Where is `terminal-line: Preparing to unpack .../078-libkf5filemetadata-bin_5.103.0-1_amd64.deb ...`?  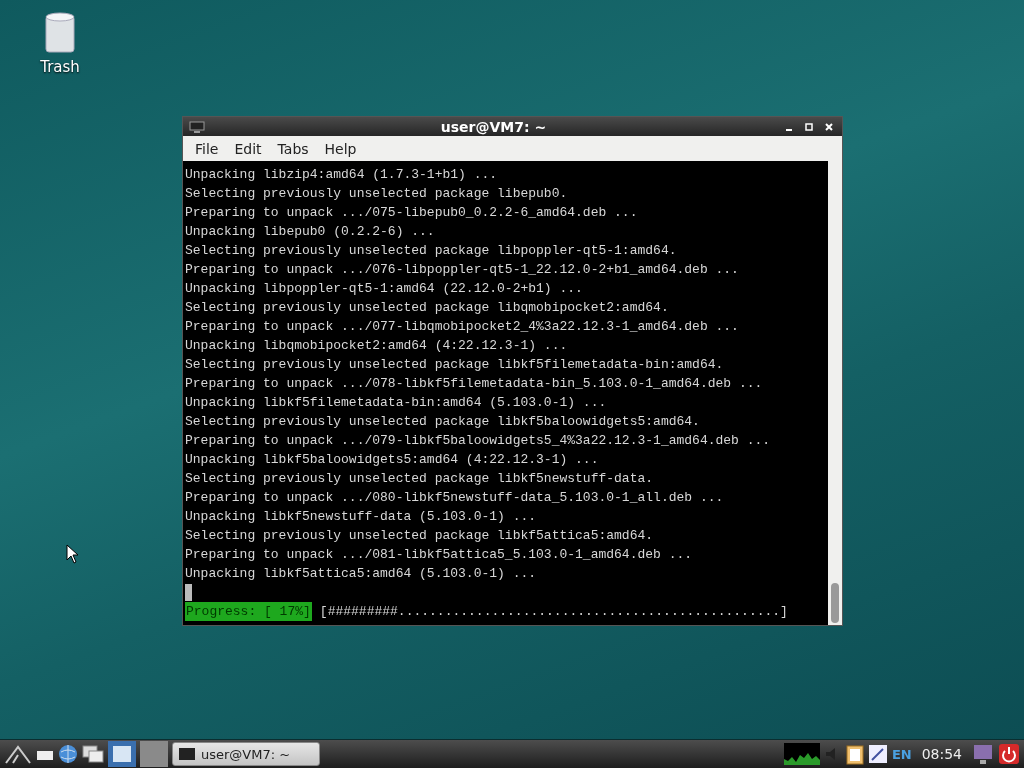 terminal-line: Preparing to unpack .../078-libkf5filemetadata-bin_5.103.0-1_amd64.deb ... is located at coordinates (474, 384).